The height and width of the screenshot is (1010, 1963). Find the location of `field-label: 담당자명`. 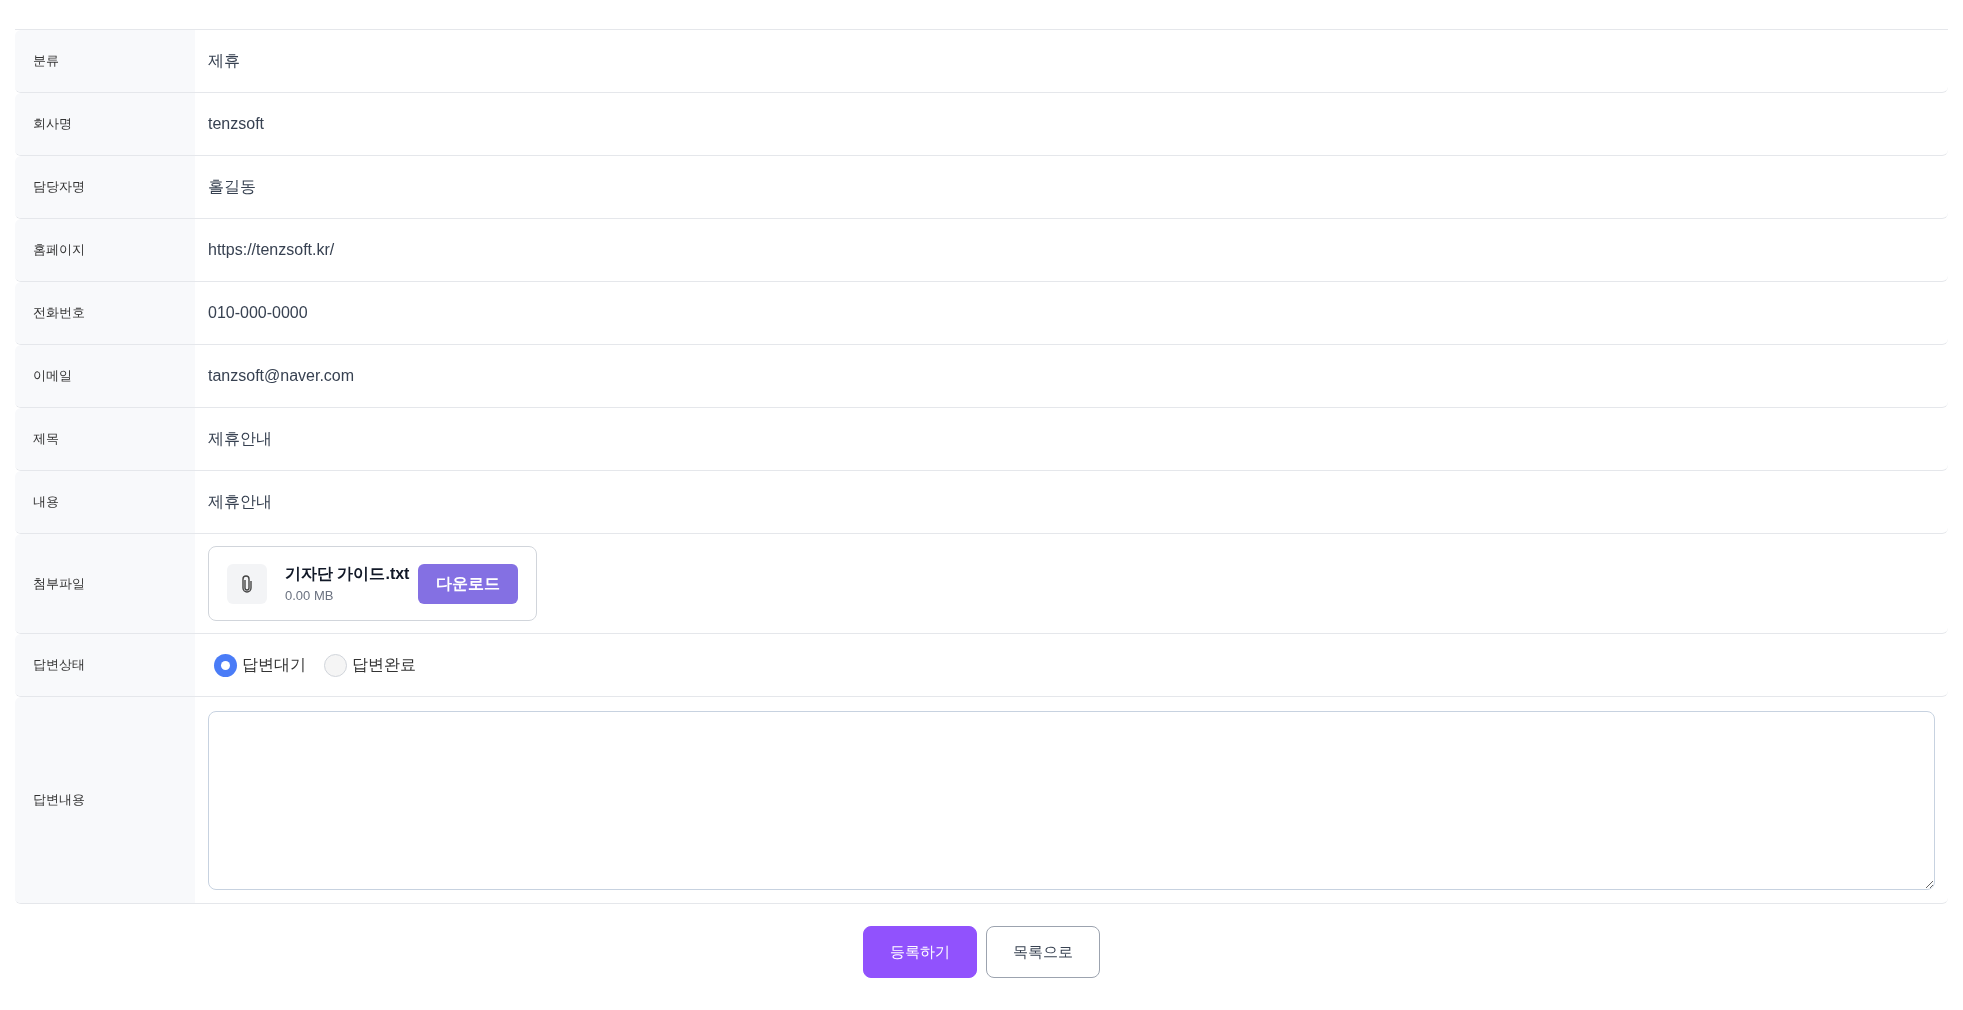

field-label: 담당자명 is located at coordinates (59, 187).